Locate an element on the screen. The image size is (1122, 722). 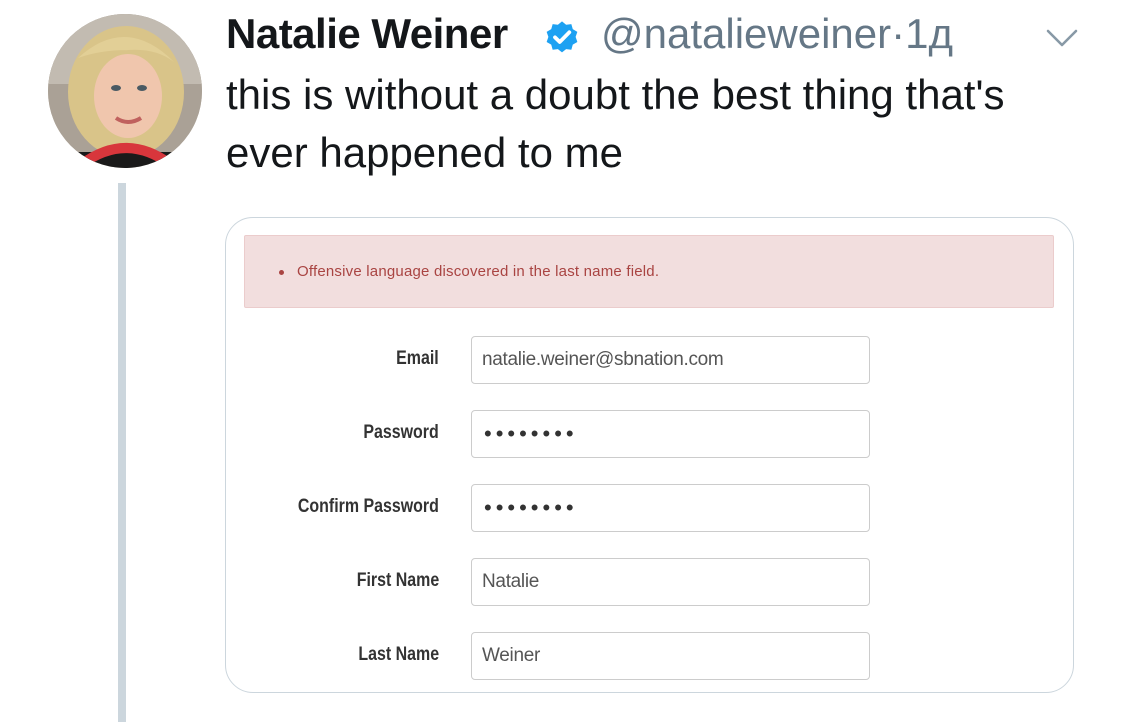
form-row-password: Password is located at coordinates (649, 434).